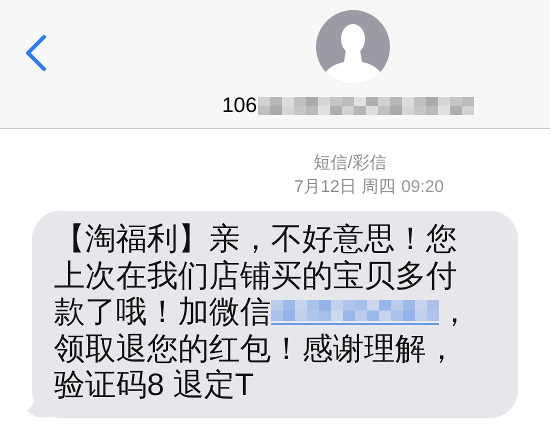  I want to click on message-date: 7月12日 周四, so click(345, 187).